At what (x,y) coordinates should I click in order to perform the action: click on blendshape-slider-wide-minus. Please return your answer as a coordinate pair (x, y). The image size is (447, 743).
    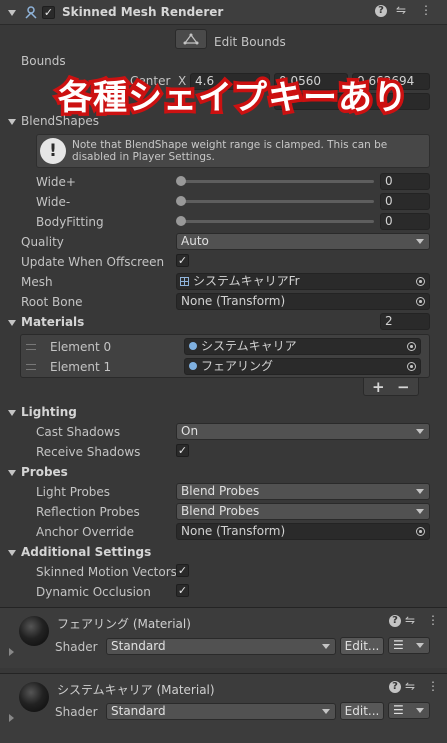
    Looking at the image, I should click on (277, 201).